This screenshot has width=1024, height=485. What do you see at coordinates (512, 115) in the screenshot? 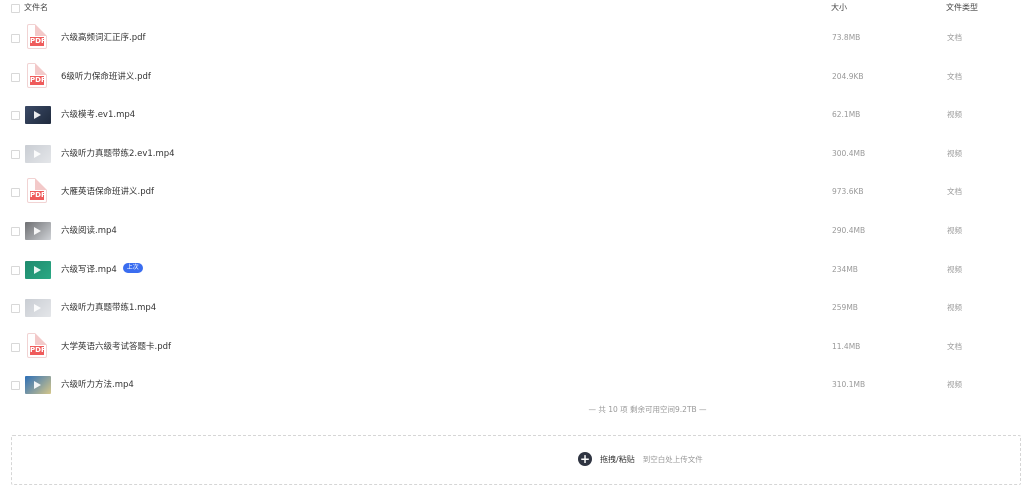
I see `file-row: 六级模考.ev1.mp4 62.1MB 视频` at bounding box center [512, 115].